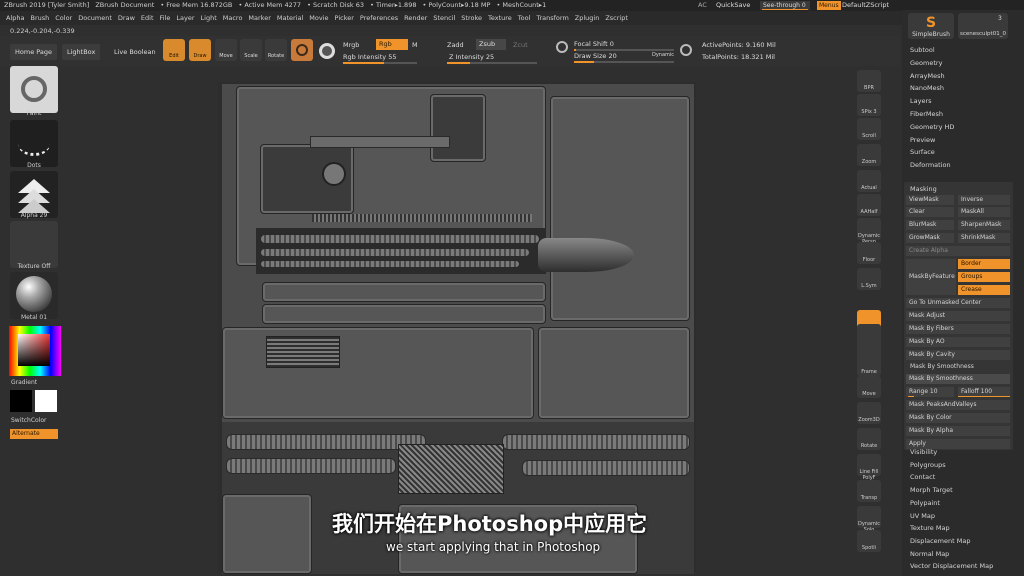  What do you see at coordinates (984, 212) in the screenshot?
I see `mask-all-button: MaskAll` at bounding box center [984, 212].